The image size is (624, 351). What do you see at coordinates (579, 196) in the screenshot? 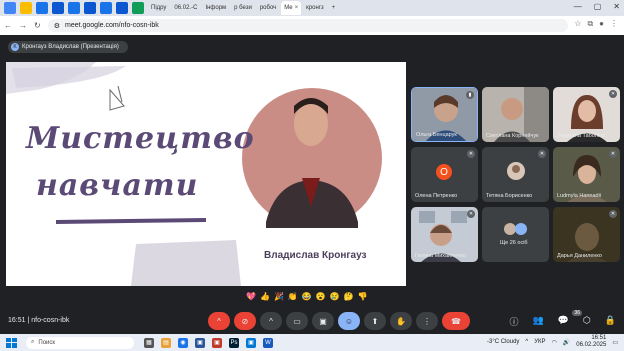
I see `participant-name: Ludmyla Hannadii` at bounding box center [579, 196].